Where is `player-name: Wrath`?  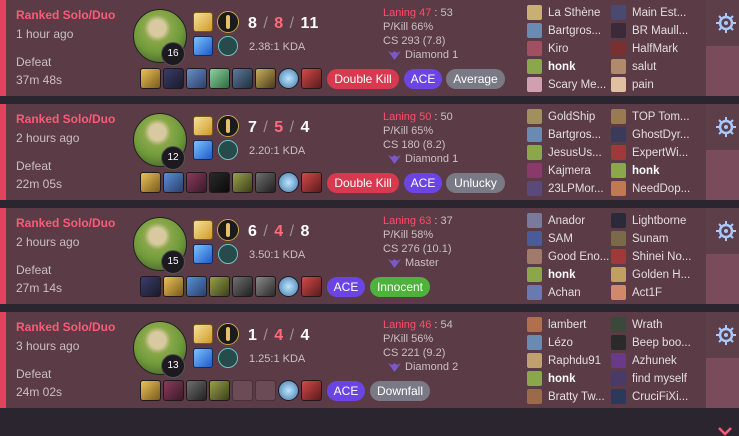 player-name: Wrath is located at coordinates (647, 325).